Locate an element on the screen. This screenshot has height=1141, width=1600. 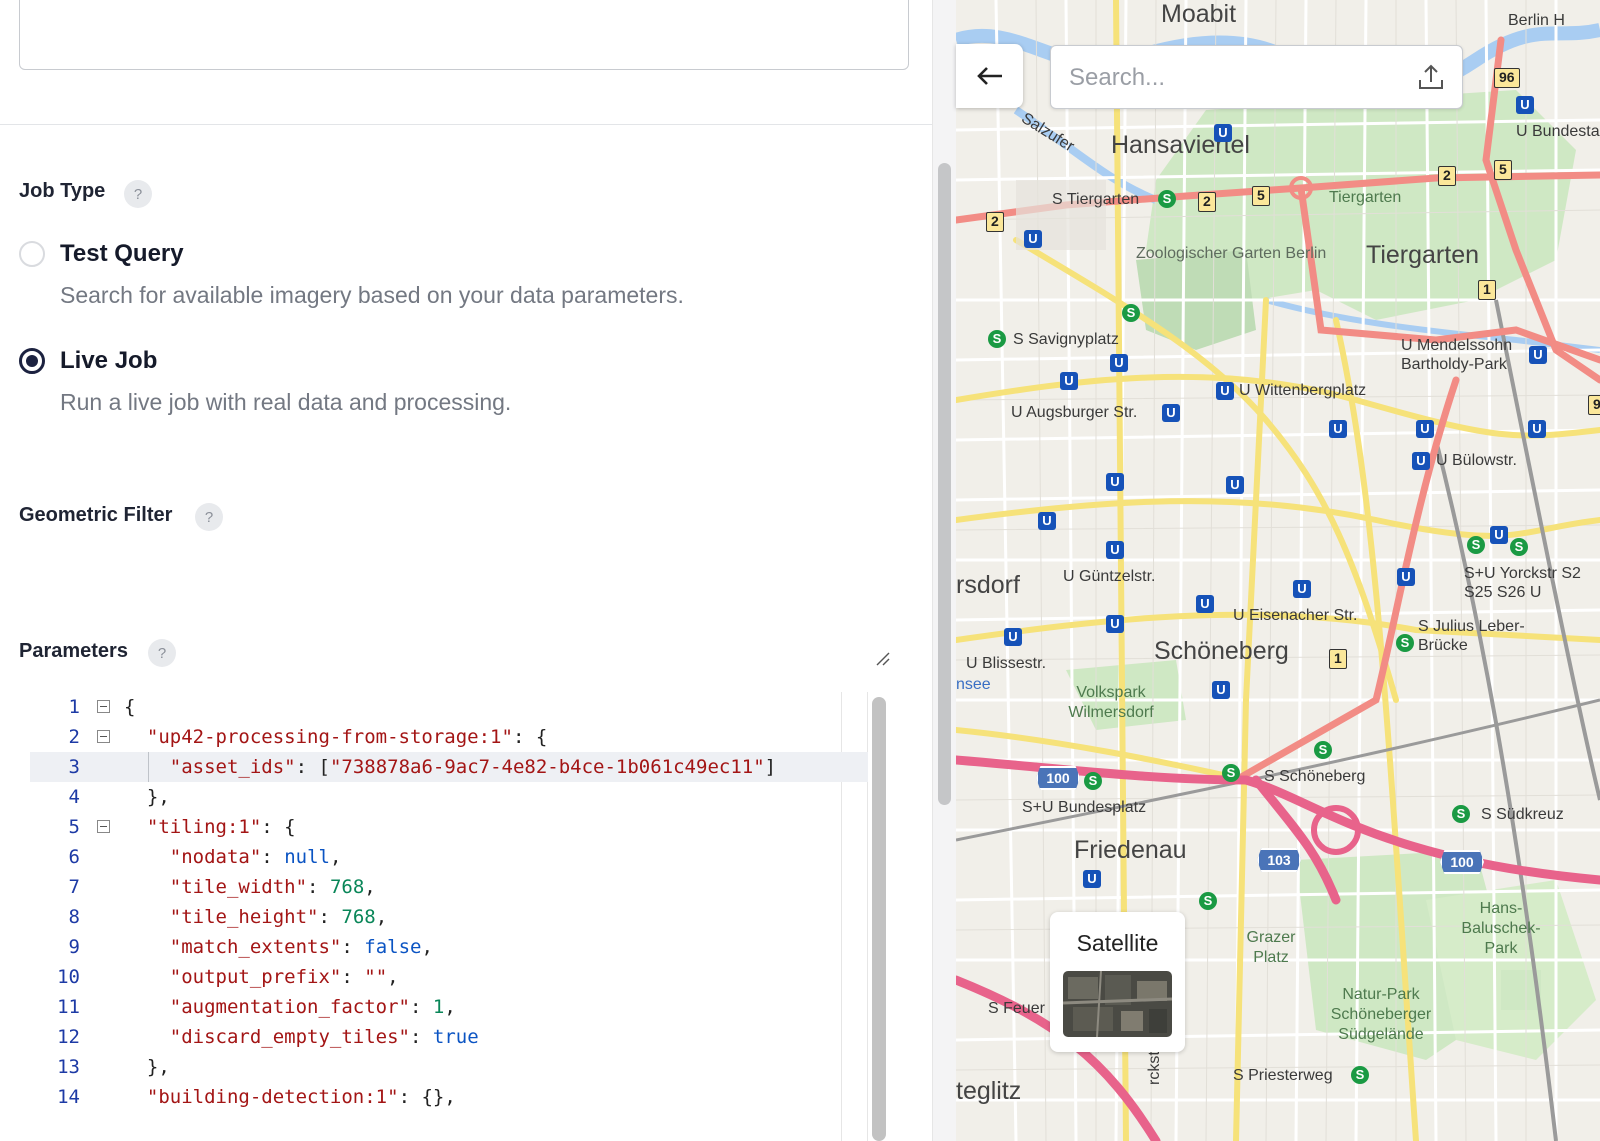
satellite-thumbnail is located at coordinates (1117, 1004).